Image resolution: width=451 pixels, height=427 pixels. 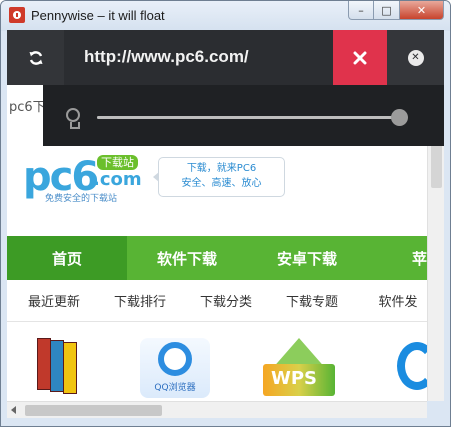 I want to click on caption-buttons: – □ ✕, so click(x=396, y=11).